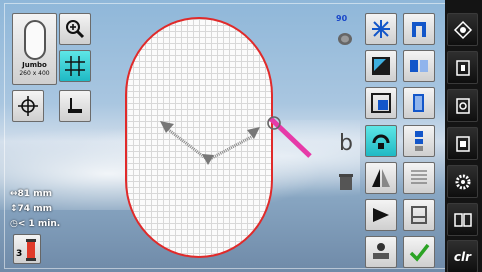  Describe the element at coordinates (19, 254) in the screenshot. I see `color-count: 3` at that location.